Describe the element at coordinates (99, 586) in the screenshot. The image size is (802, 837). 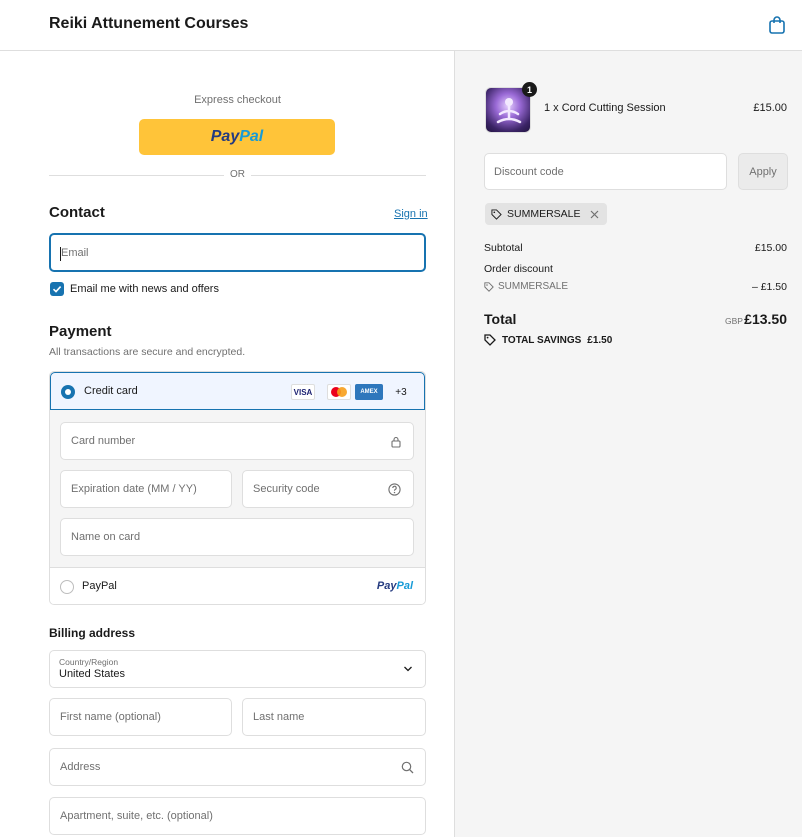
I see `paypal-option-label: PayPal` at that location.